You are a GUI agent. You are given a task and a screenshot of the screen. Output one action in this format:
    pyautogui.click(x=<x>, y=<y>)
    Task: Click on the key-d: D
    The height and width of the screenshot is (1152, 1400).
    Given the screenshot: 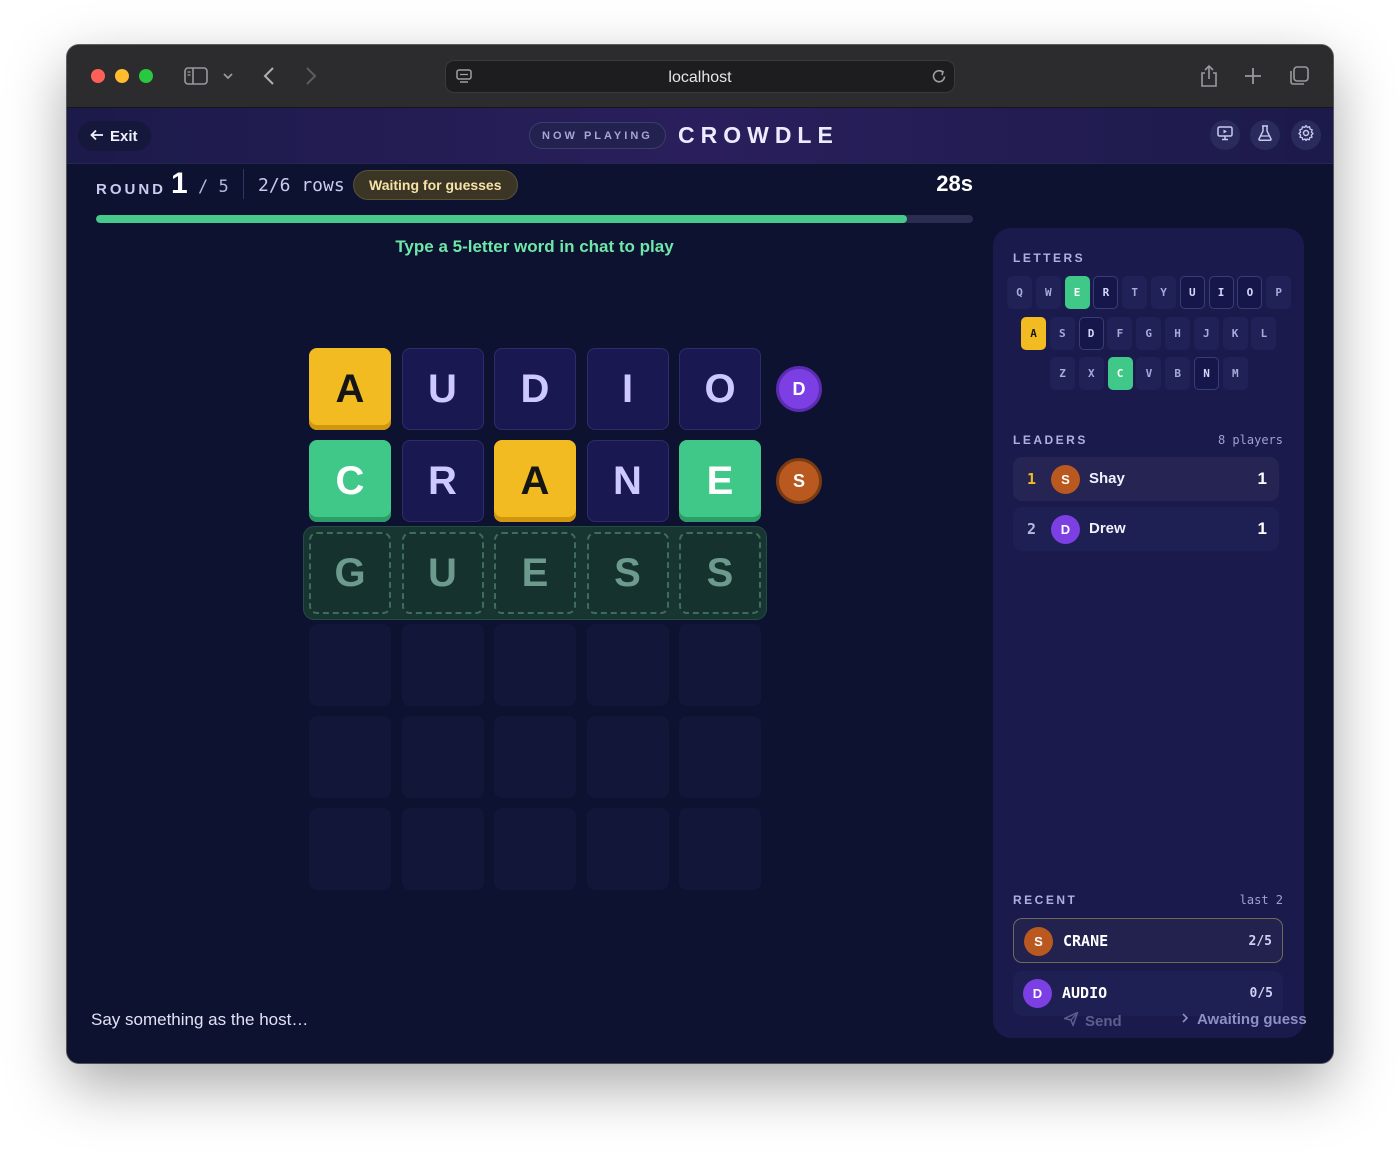 What is the action you would take?
    pyautogui.click(x=1091, y=333)
    